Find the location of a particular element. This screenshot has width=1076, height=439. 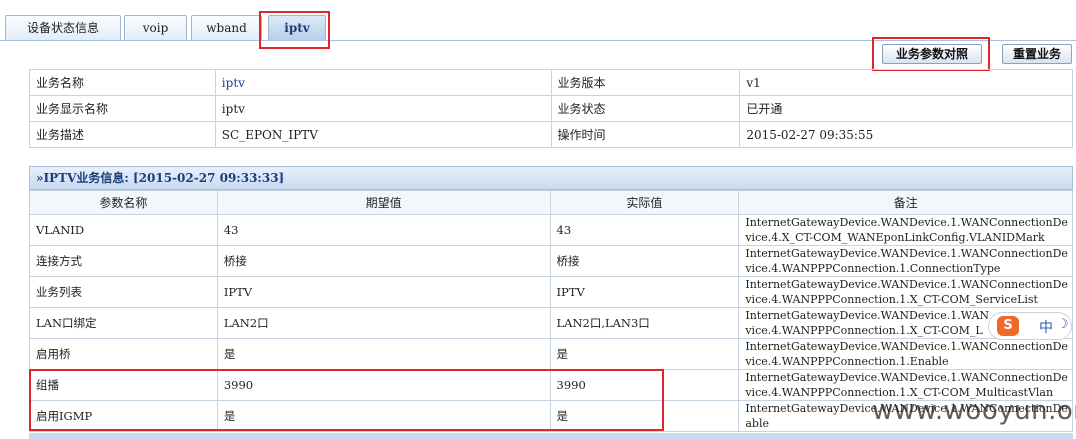

actual-value: 43 is located at coordinates (644, 230).